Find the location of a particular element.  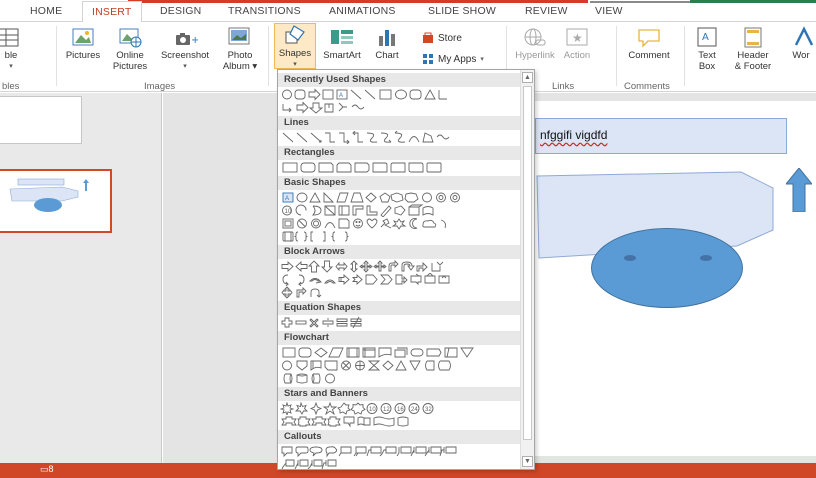

pictures-label: Pictures is located at coordinates (83, 55).